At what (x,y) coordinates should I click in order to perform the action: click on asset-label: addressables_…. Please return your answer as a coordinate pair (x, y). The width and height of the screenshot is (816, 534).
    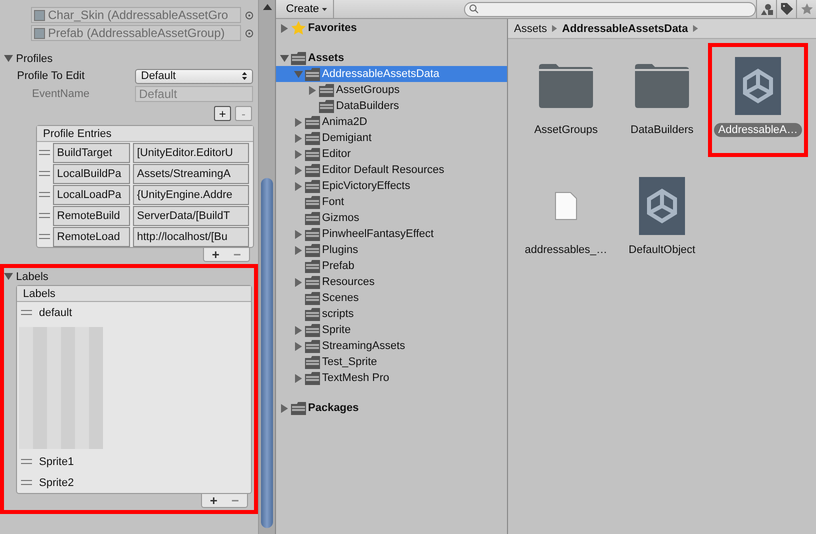
    Looking at the image, I should click on (566, 250).